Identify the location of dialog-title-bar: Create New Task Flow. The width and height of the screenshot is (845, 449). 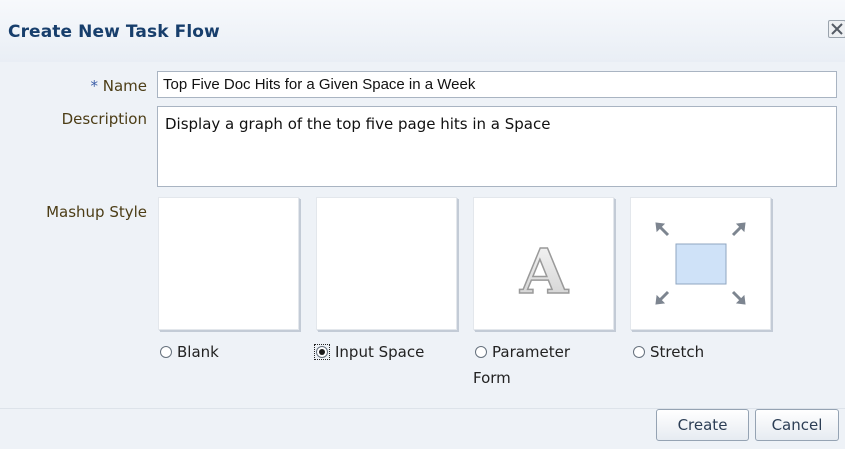
(422, 31).